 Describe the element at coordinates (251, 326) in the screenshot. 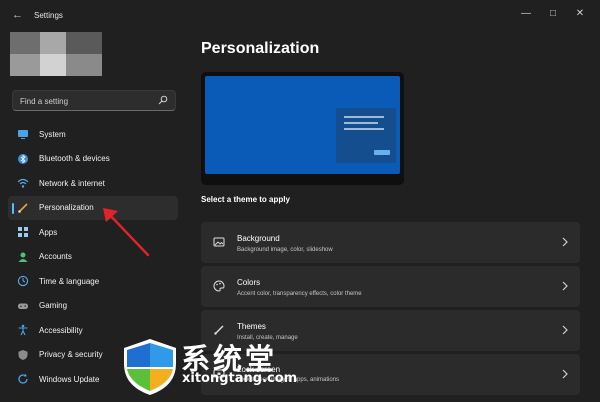

I see `card-title: Themes` at that location.